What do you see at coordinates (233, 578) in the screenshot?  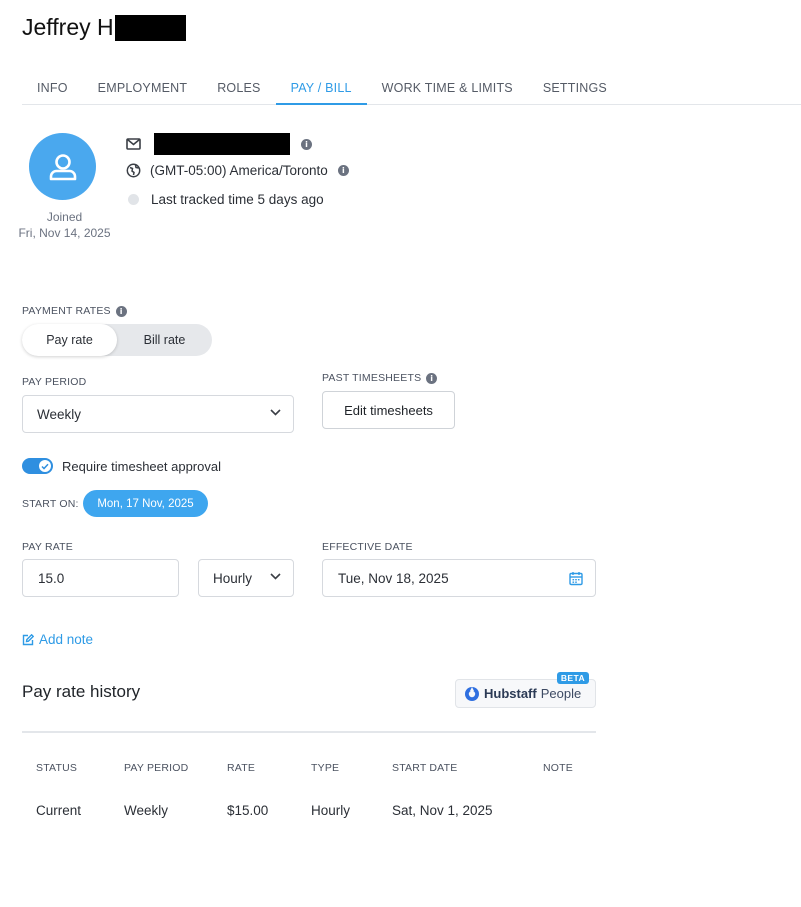 I see `rate-type-value: Hourly` at bounding box center [233, 578].